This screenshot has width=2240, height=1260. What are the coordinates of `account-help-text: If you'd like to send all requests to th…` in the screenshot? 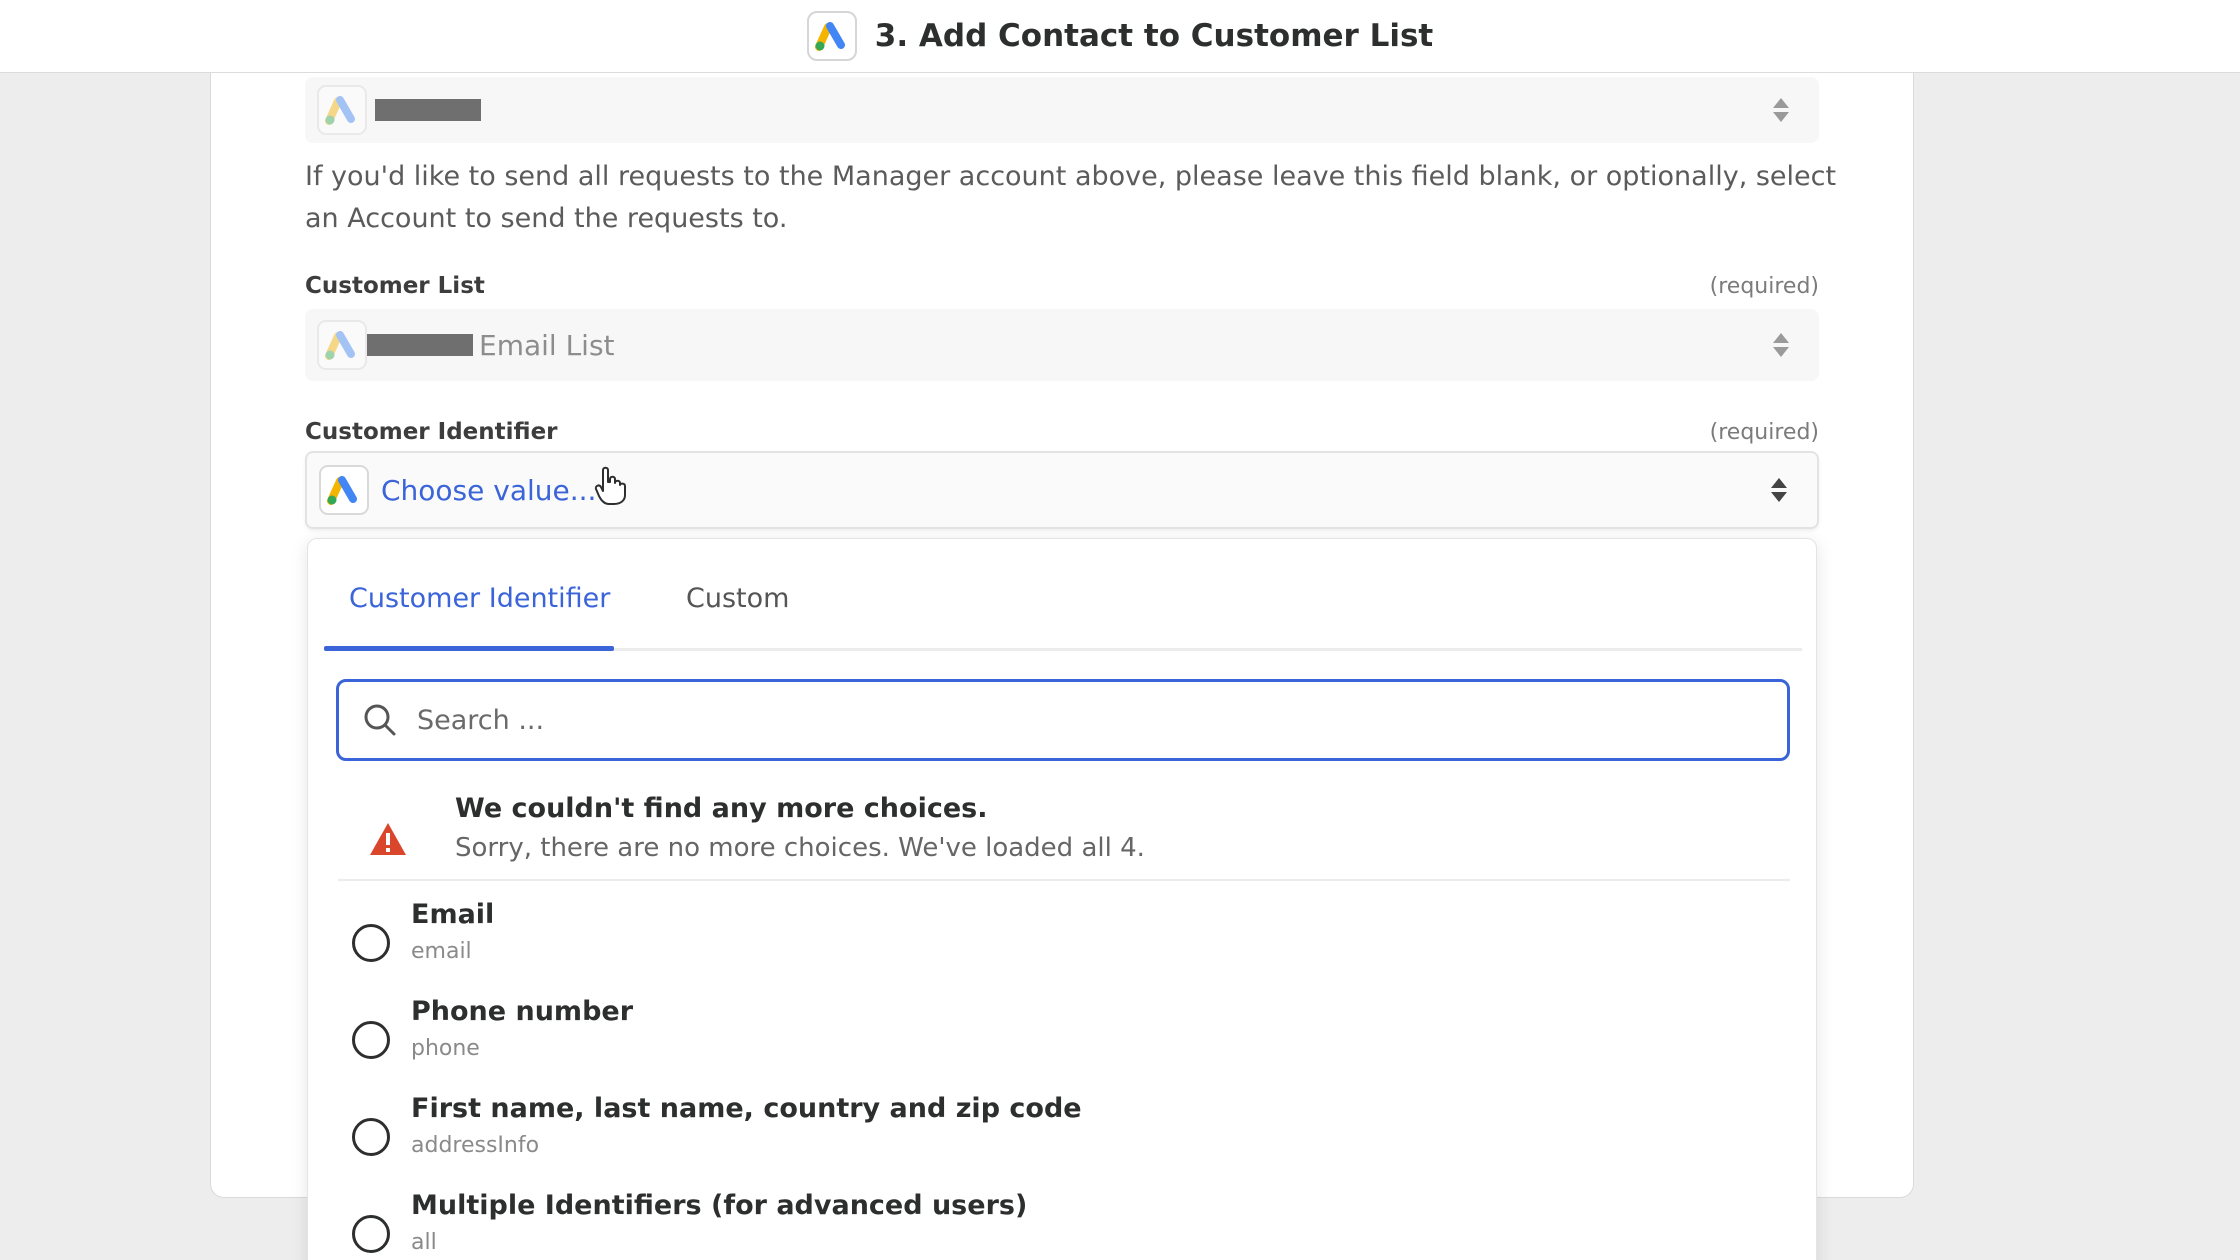 It's located at (1071, 197).